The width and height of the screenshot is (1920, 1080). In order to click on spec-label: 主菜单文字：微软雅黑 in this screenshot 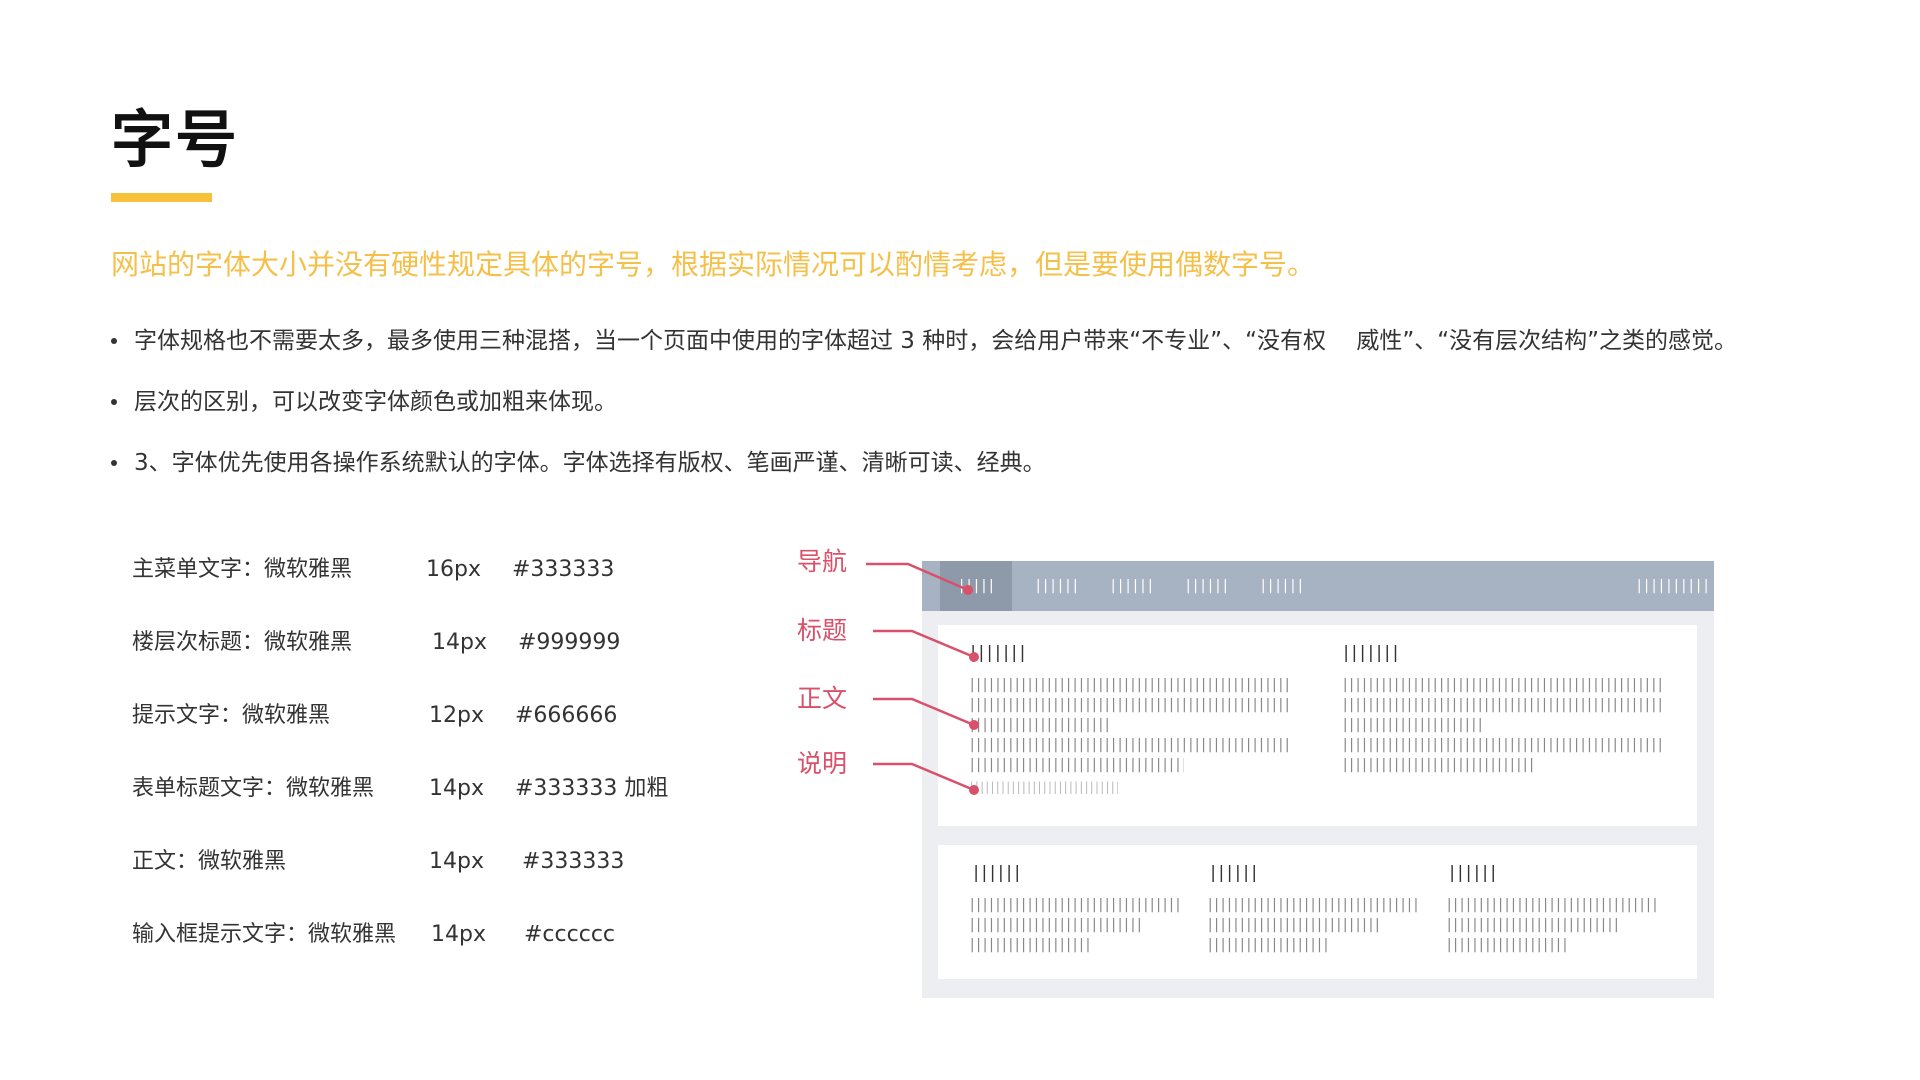, I will do `click(242, 569)`.